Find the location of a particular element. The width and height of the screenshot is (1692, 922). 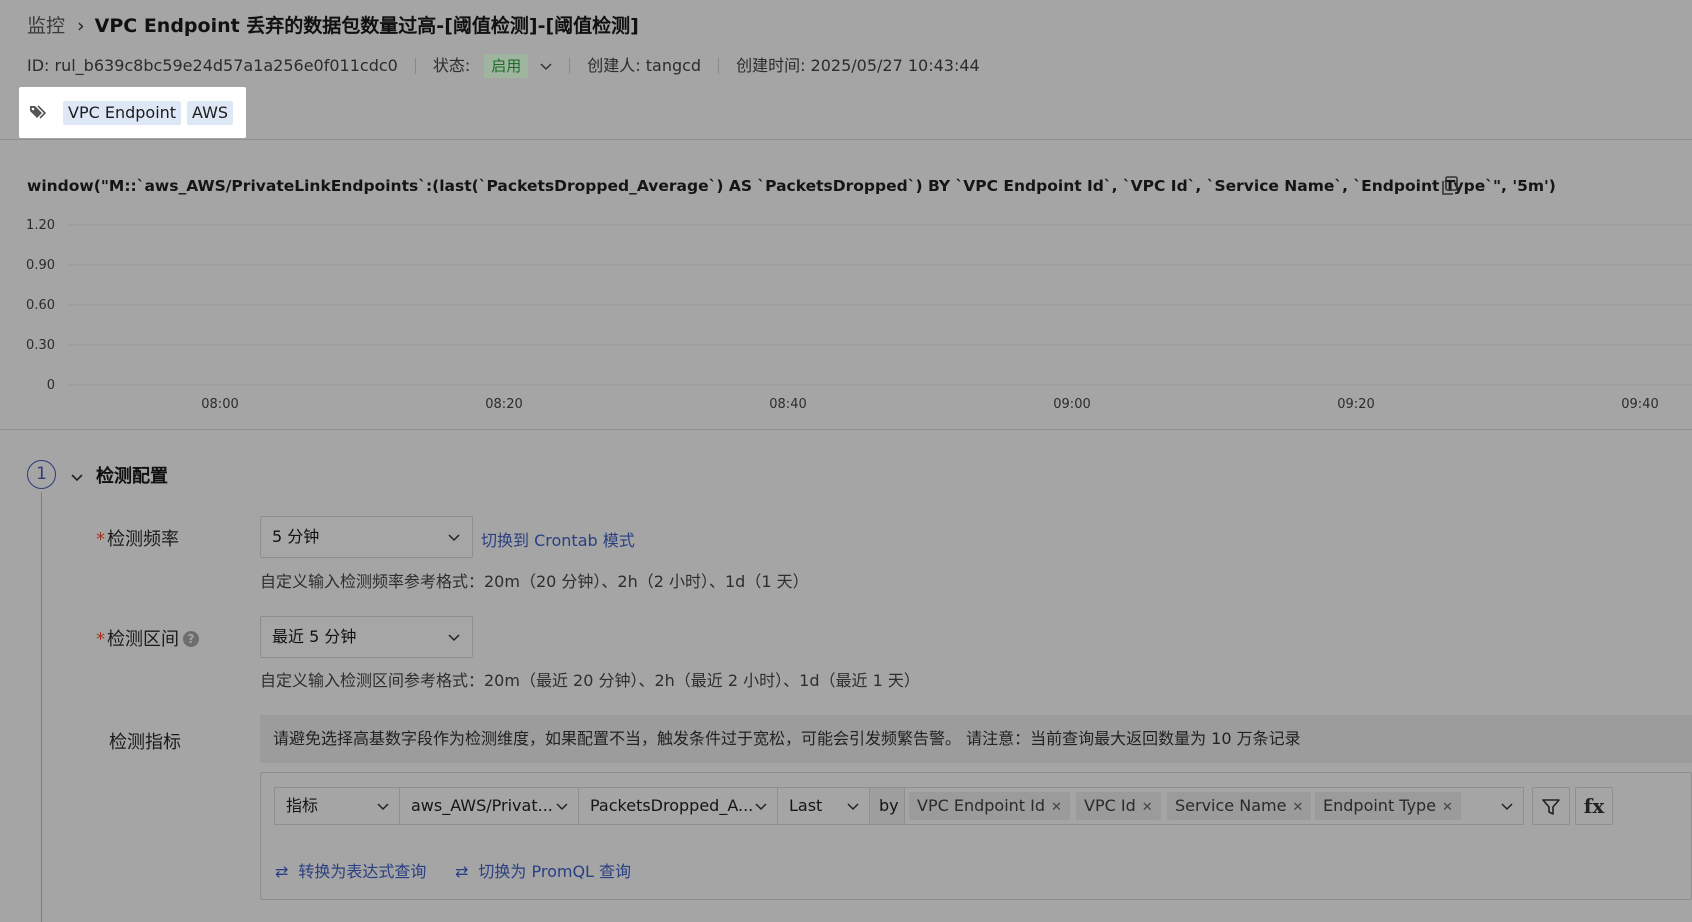

chip-label: Service Name is located at coordinates (1231, 805).